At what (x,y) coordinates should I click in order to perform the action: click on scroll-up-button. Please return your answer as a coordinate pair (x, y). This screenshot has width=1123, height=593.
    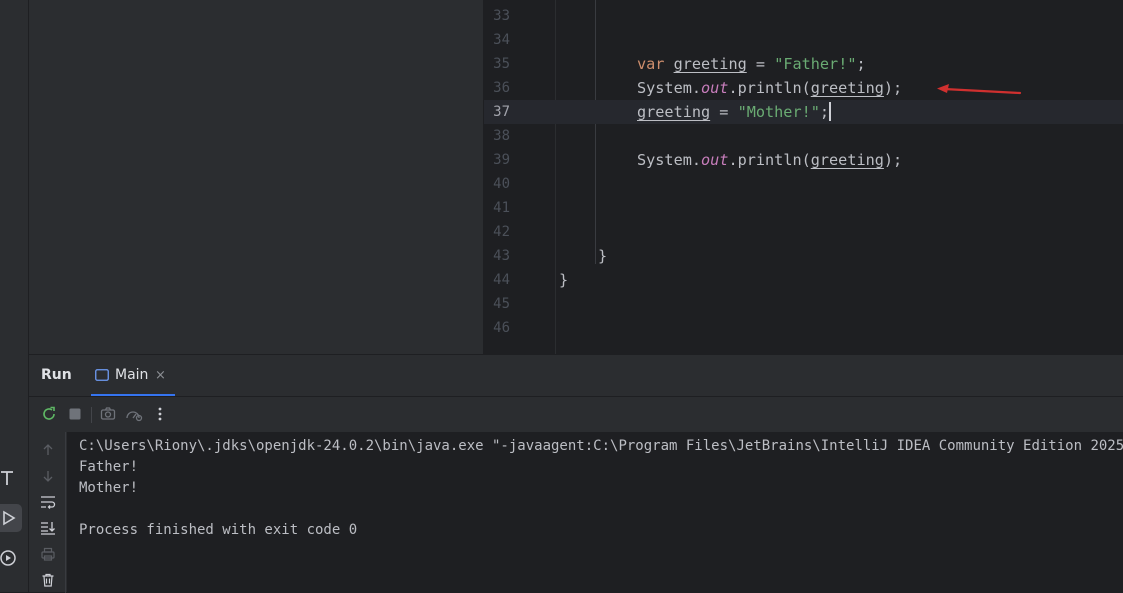
    Looking at the image, I should click on (48, 450).